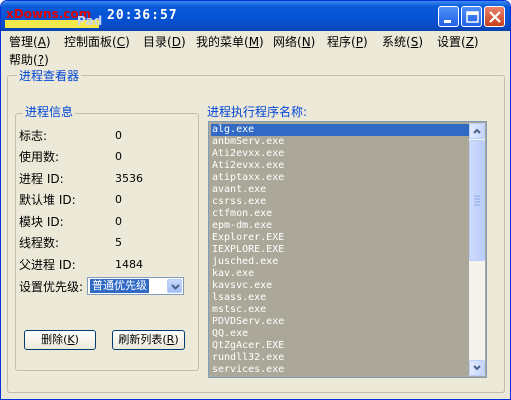  Describe the element at coordinates (39, 243) in the screenshot. I see `thread-count-label: 线程数:` at that location.